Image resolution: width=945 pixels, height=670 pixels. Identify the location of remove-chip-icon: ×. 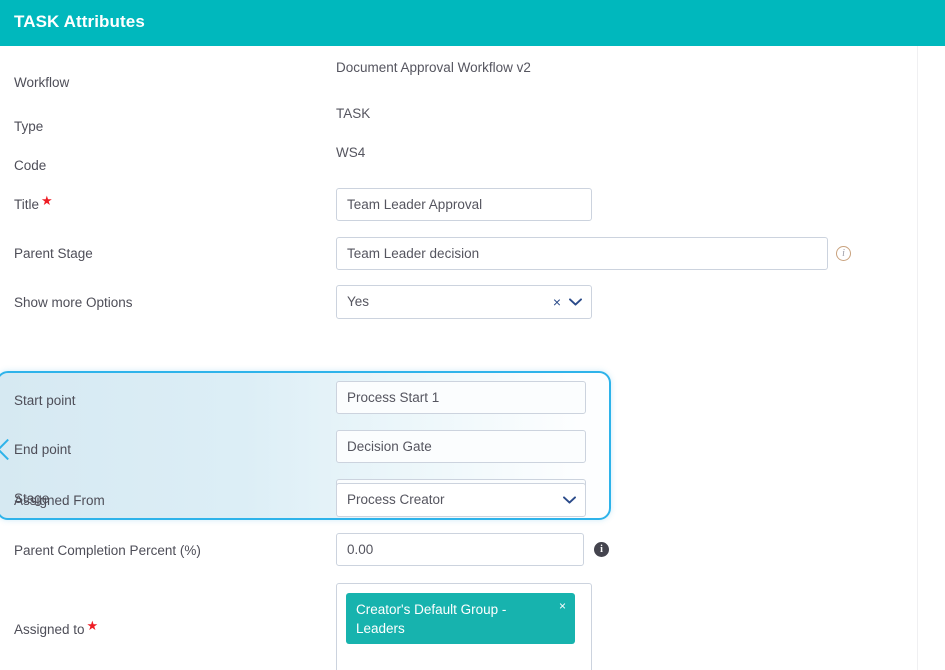
(562, 606).